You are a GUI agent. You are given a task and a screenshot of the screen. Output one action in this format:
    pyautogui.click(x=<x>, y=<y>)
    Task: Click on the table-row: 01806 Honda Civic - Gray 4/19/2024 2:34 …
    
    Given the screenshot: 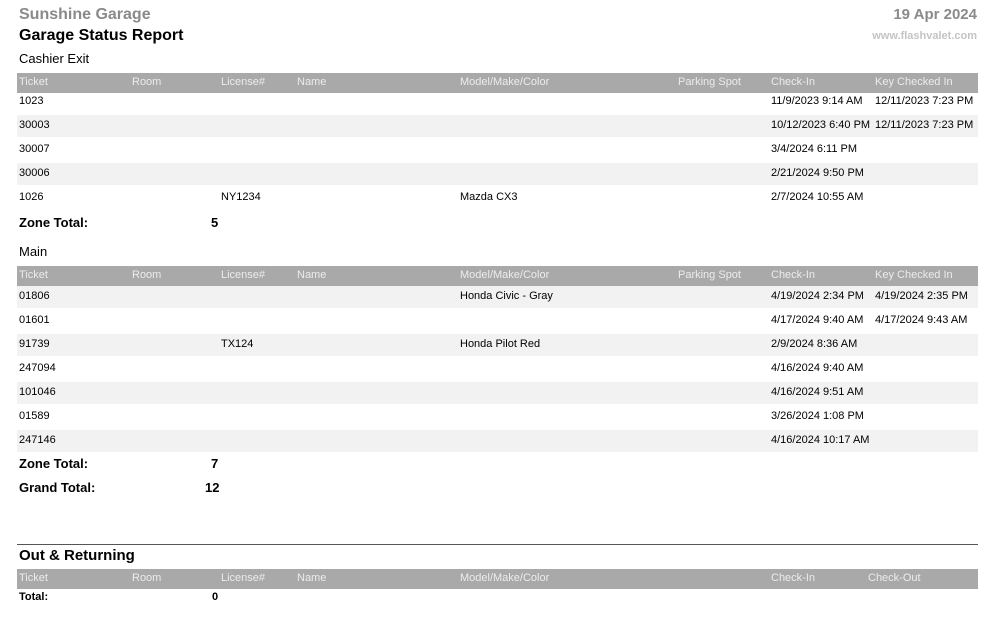 What is the action you would take?
    pyautogui.click(x=497, y=297)
    